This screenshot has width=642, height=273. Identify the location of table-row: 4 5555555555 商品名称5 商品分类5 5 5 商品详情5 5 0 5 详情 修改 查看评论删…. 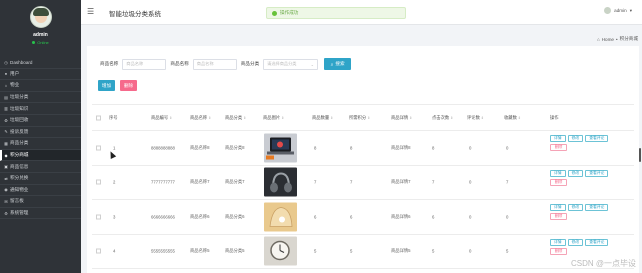
(363, 252).